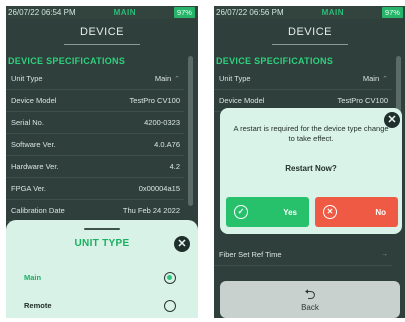  I want to click on row-label: Serial No., so click(27, 122).